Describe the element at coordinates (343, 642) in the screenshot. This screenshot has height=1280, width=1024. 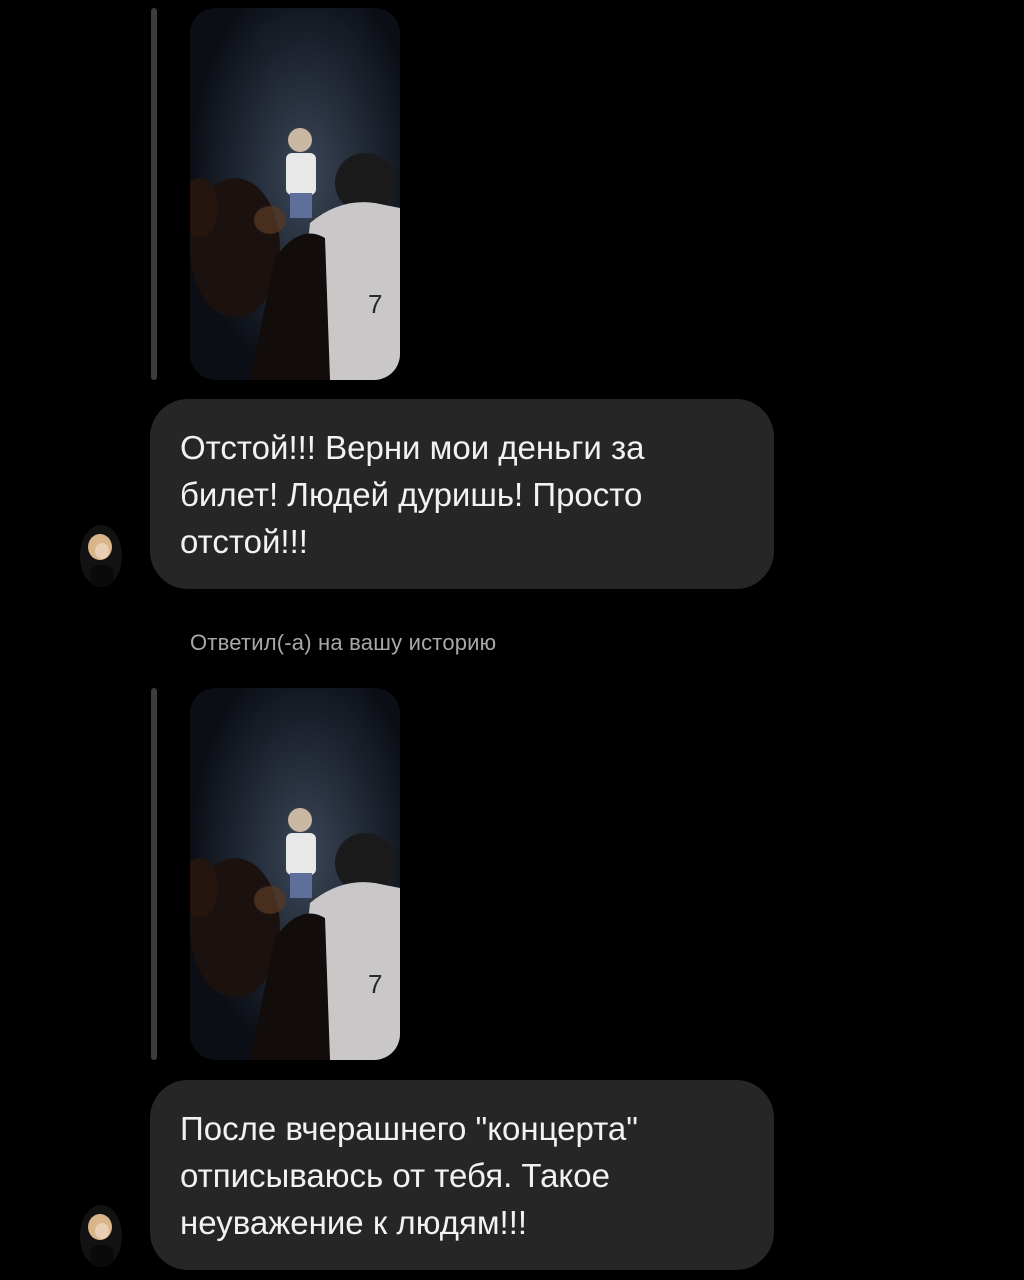
I see `replied-to-story-label: Ответил(-а) на вашу историю` at that location.